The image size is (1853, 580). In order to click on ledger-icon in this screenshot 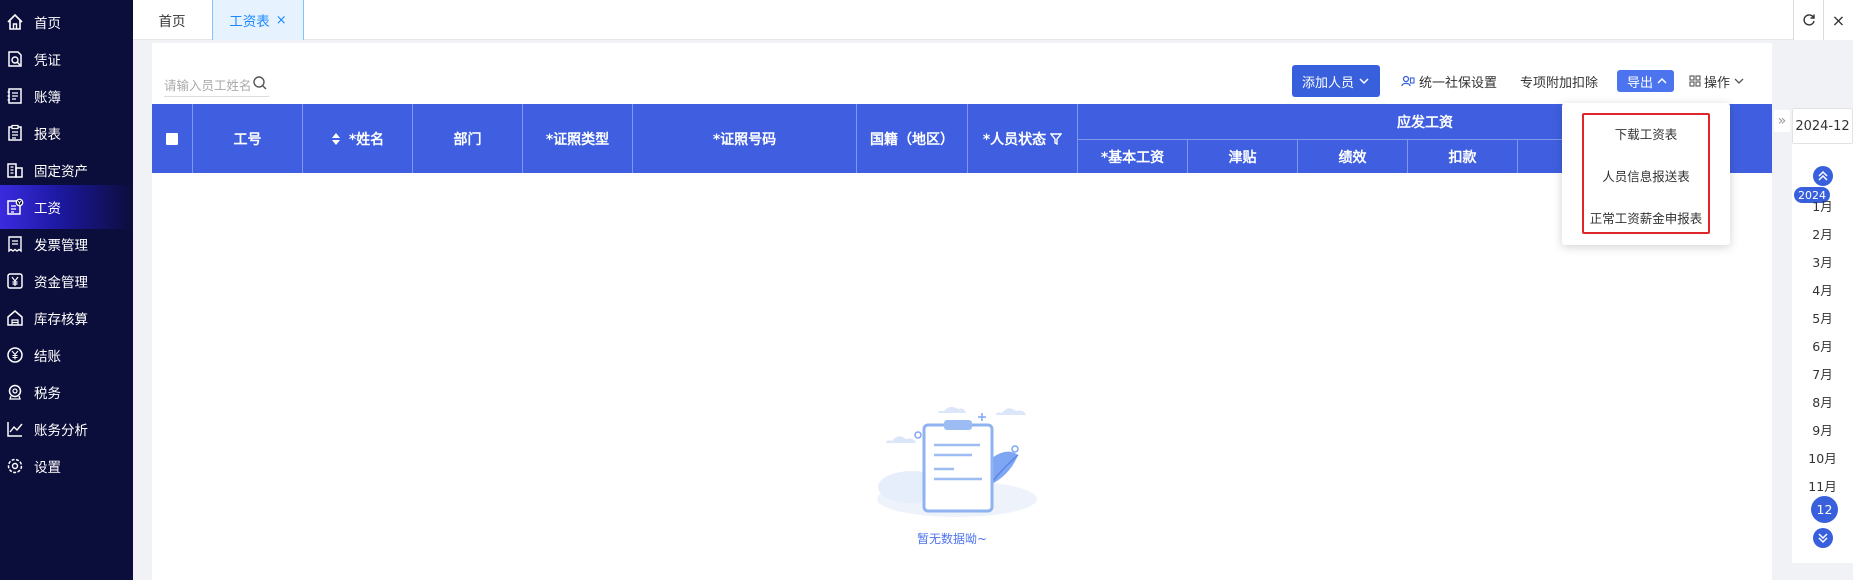, I will do `click(15, 96)`.